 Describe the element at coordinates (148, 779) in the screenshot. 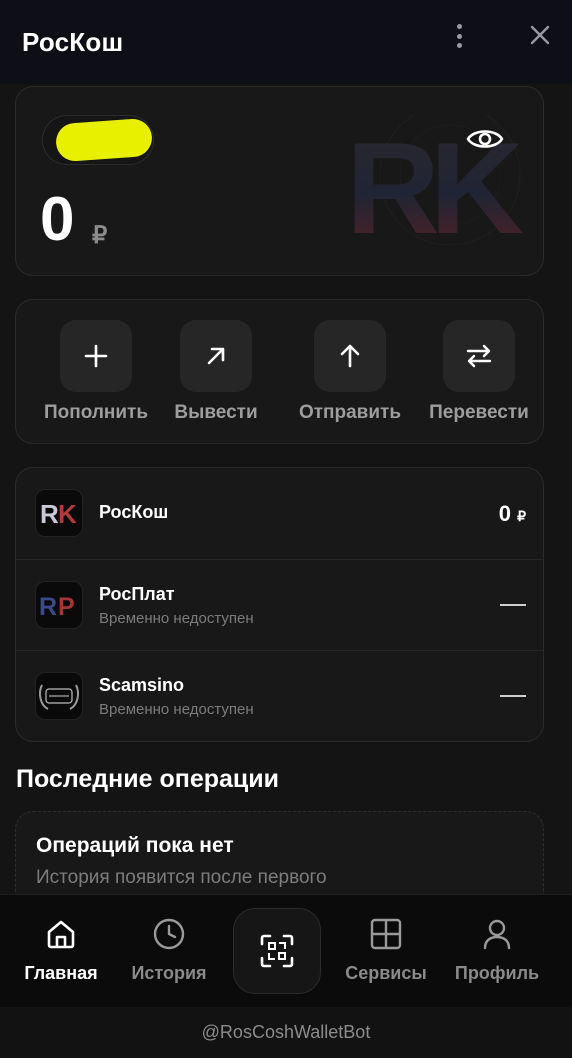

I see `recent-operations-title: Последние операции` at that location.